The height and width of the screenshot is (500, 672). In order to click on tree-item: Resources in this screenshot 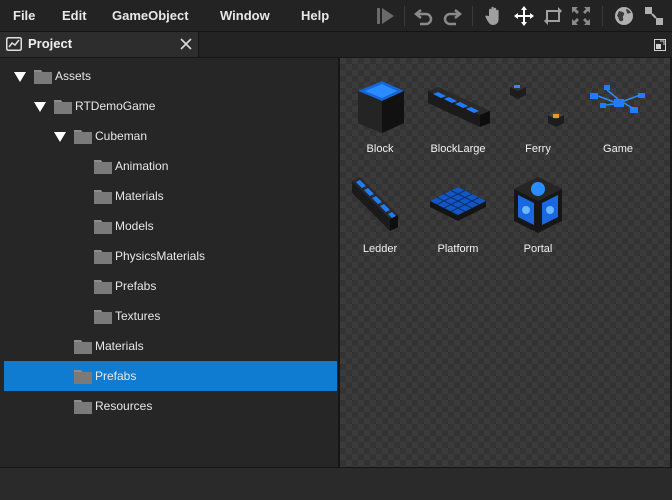, I will do `click(170, 406)`.